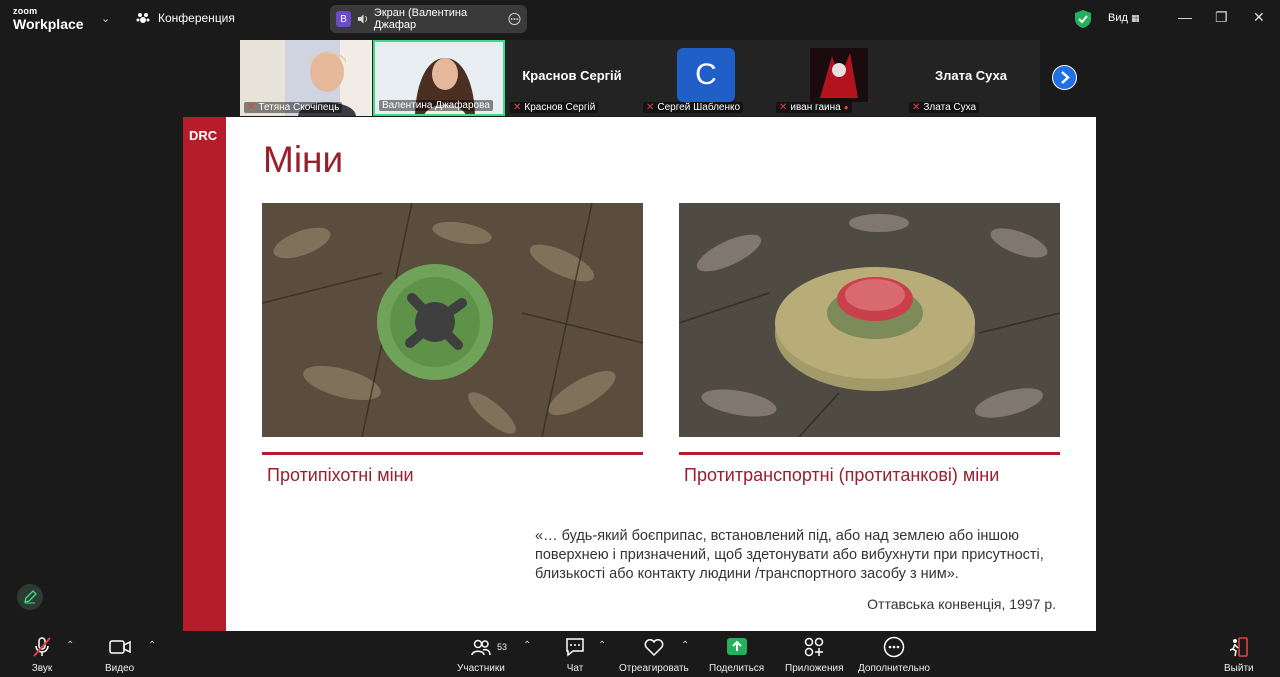  What do you see at coordinates (514, 19) in the screenshot?
I see `more-options-icon` at bounding box center [514, 19].